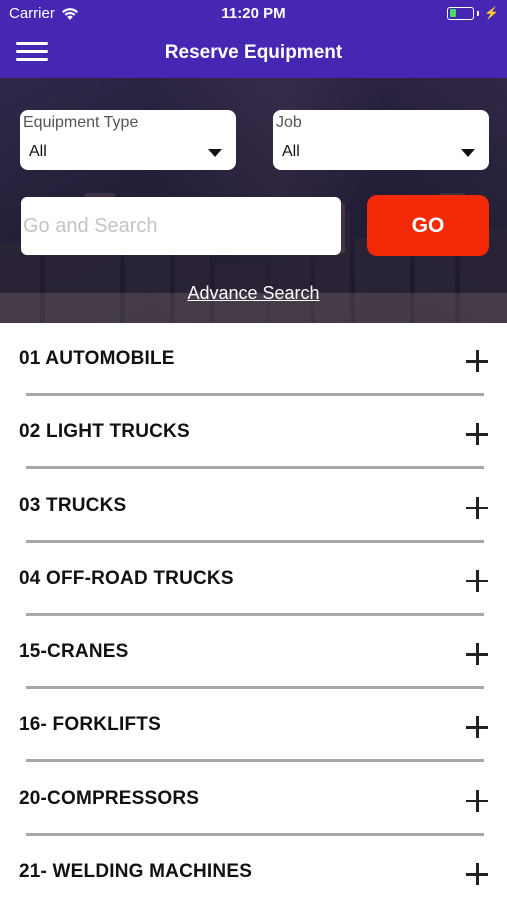 This screenshot has width=507, height=900. Describe the element at coordinates (253, 726) in the screenshot. I see `category-item: 16- FORKLIFTS` at that location.